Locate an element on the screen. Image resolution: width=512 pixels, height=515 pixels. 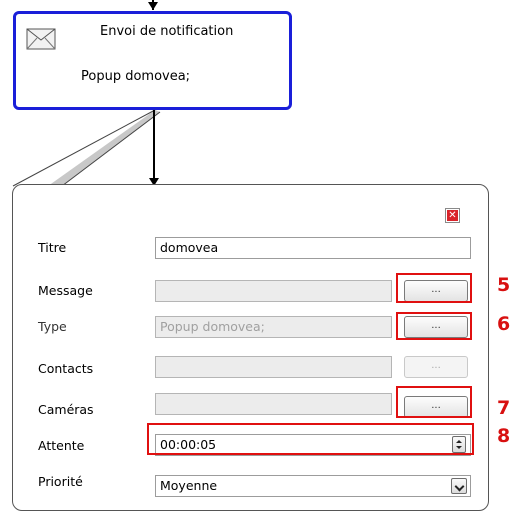
highlight-cameras-button is located at coordinates (434, 402).